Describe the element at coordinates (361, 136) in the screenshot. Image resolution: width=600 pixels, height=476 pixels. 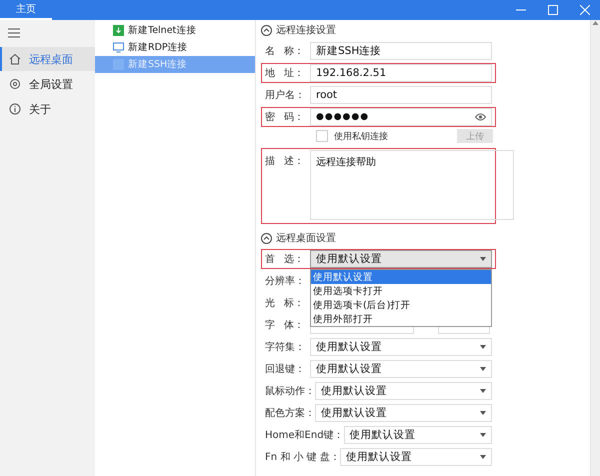
I see `checkbox-label: 使用私钥连接` at that location.